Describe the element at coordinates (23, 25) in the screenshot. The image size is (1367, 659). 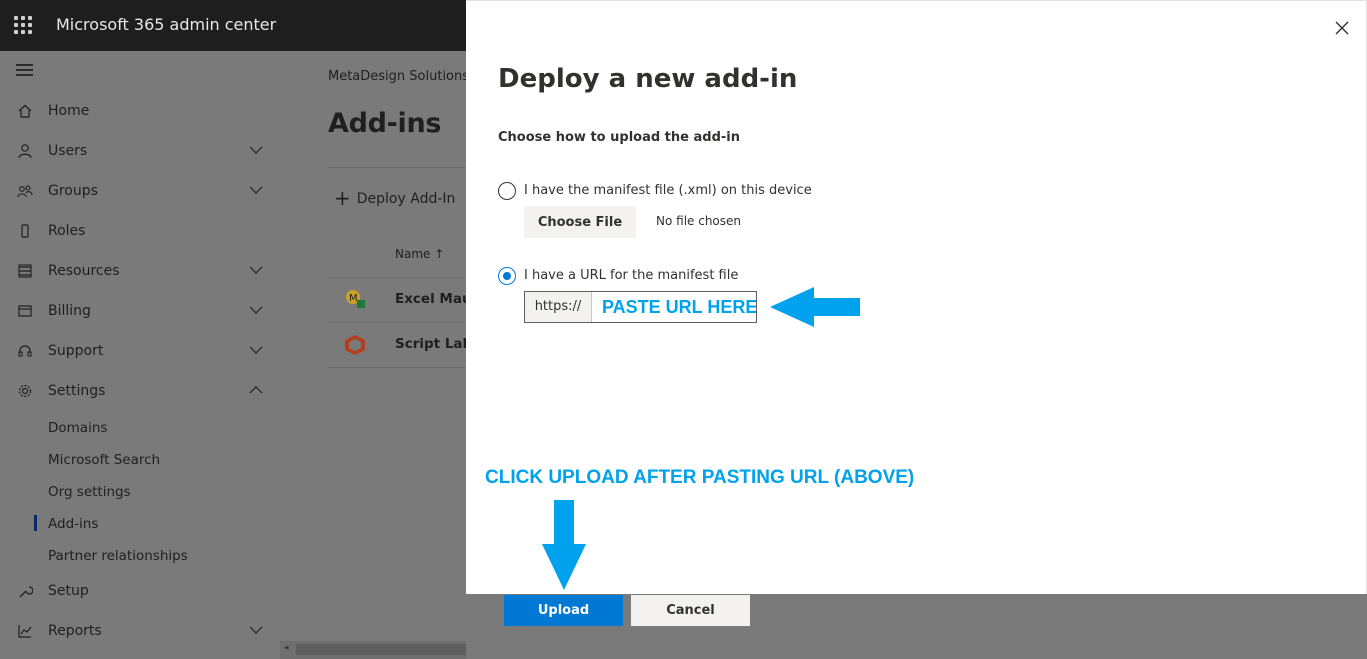
I see `app-launcher-icon` at that location.